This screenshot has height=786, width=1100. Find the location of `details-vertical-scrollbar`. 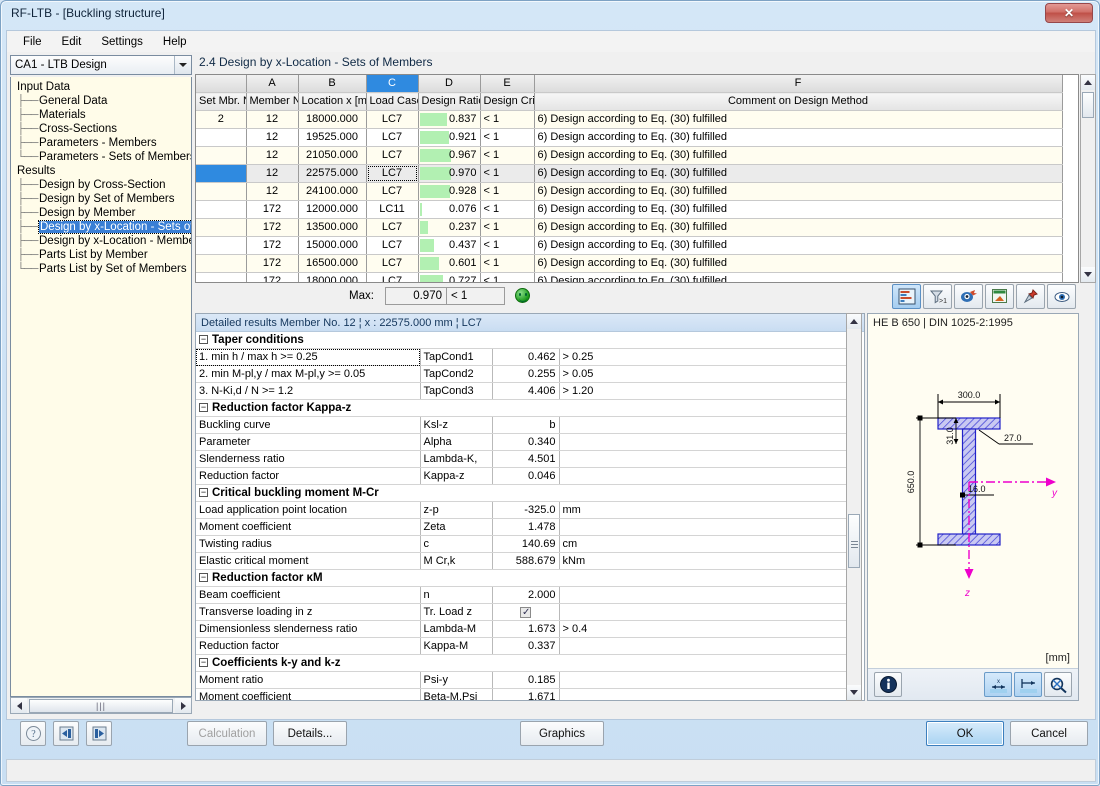

details-vertical-scrollbar is located at coordinates (854, 507).